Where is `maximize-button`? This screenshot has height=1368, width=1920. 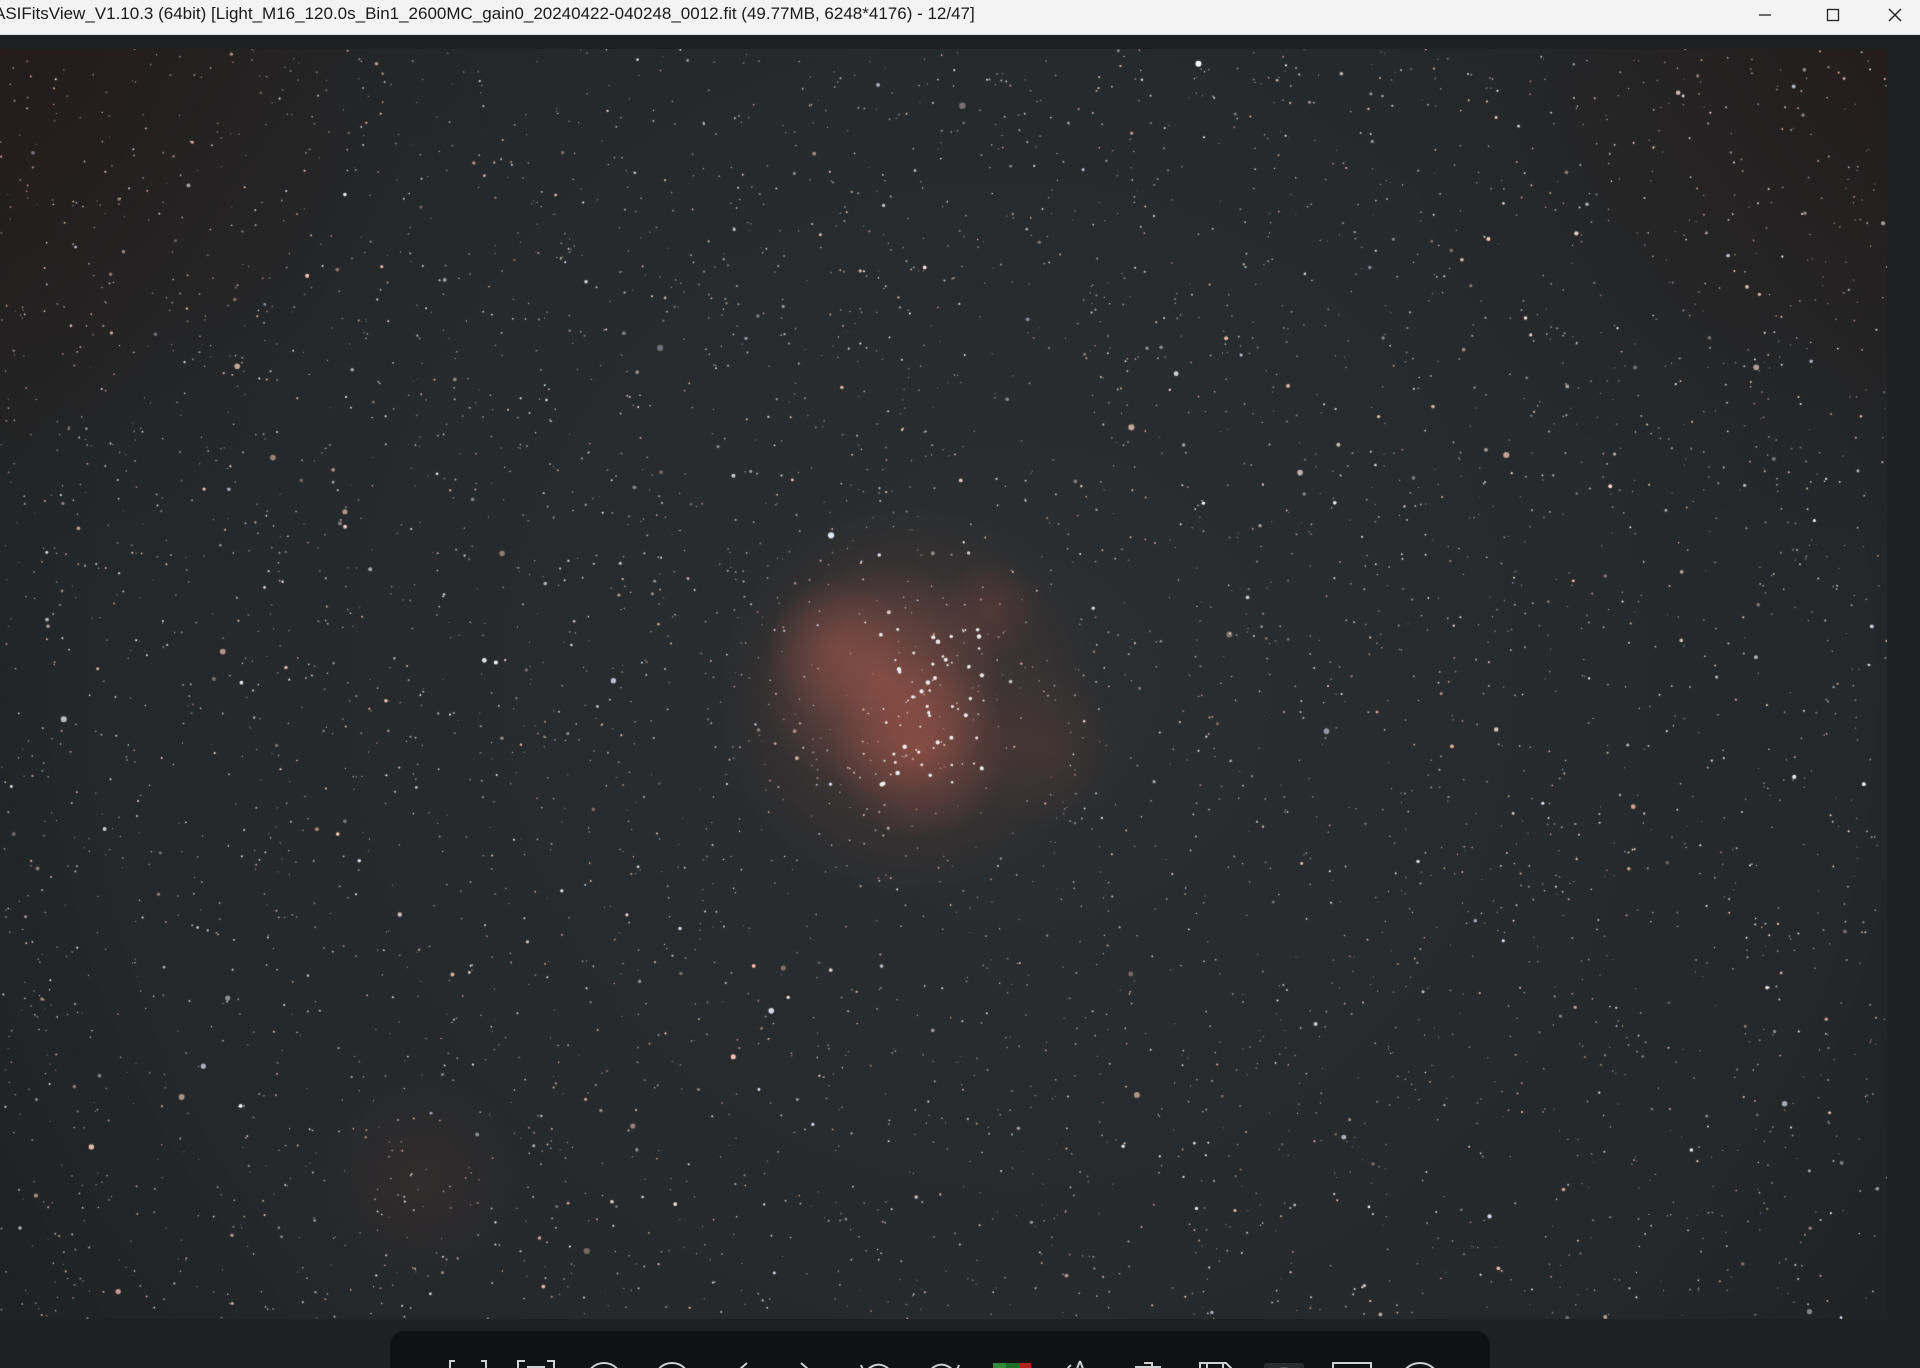 maximize-button is located at coordinates (1833, 15).